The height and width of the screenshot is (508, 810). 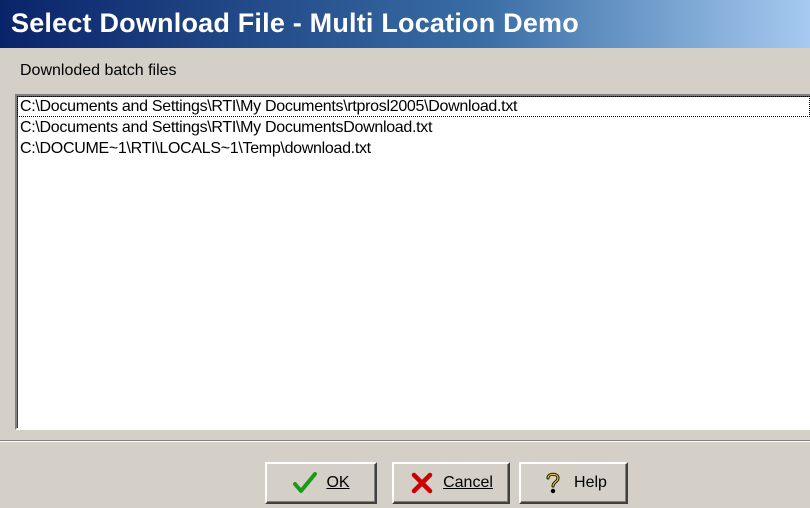 What do you see at coordinates (422, 483) in the screenshot?
I see `x-icon` at bounding box center [422, 483].